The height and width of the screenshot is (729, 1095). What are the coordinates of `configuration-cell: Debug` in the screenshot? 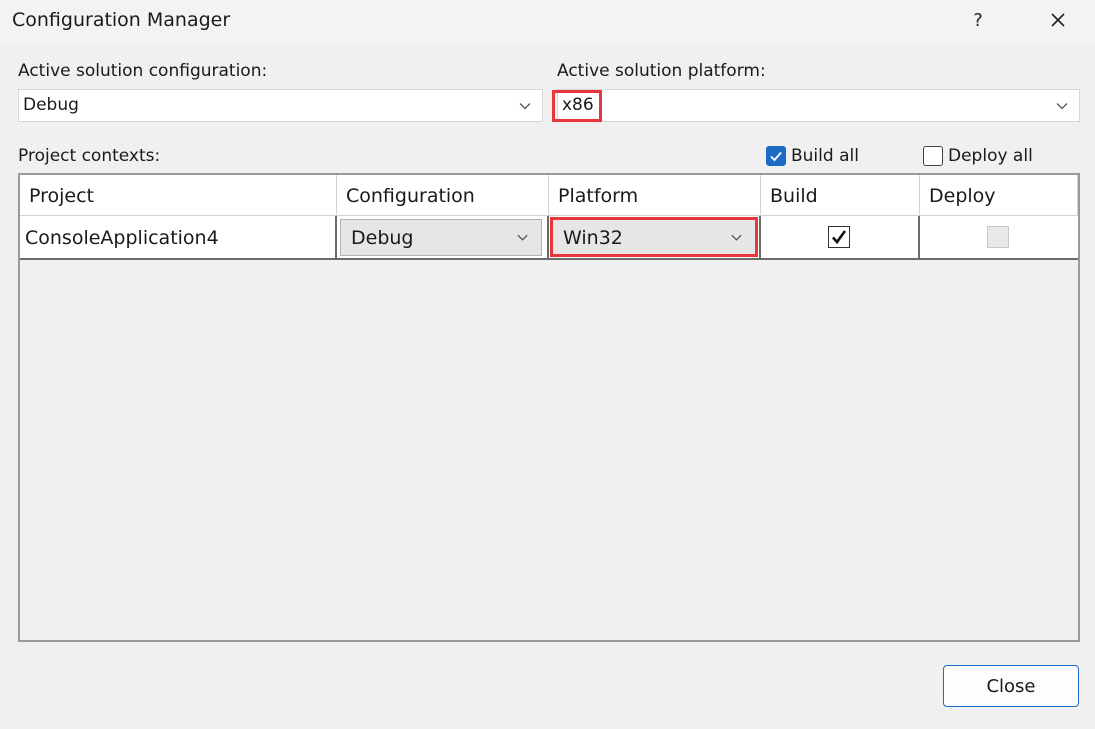 It's located at (443, 237).